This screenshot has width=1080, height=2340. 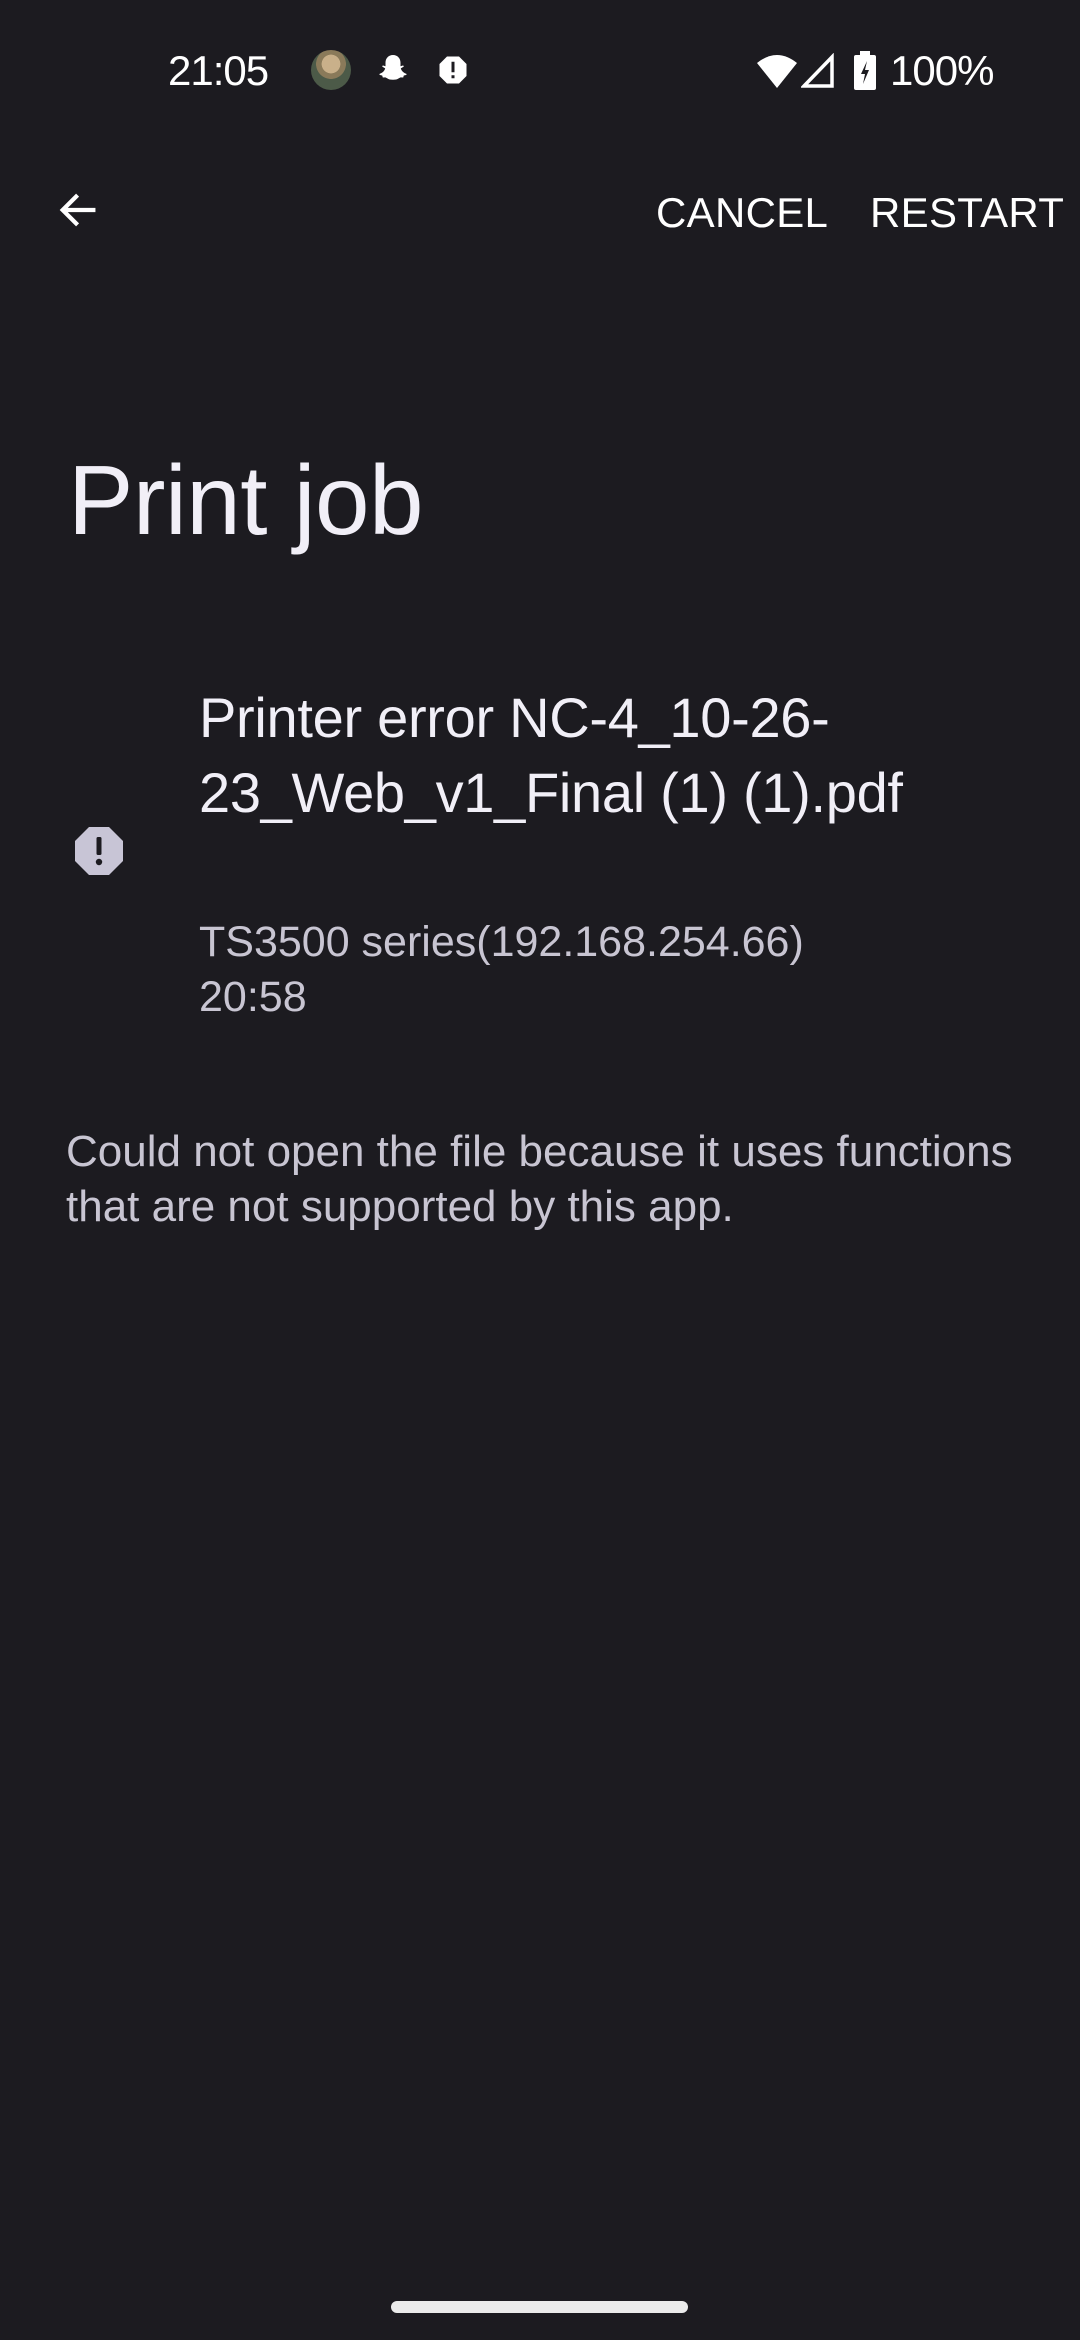 What do you see at coordinates (246, 500) in the screenshot?
I see `page-title: Print job` at bounding box center [246, 500].